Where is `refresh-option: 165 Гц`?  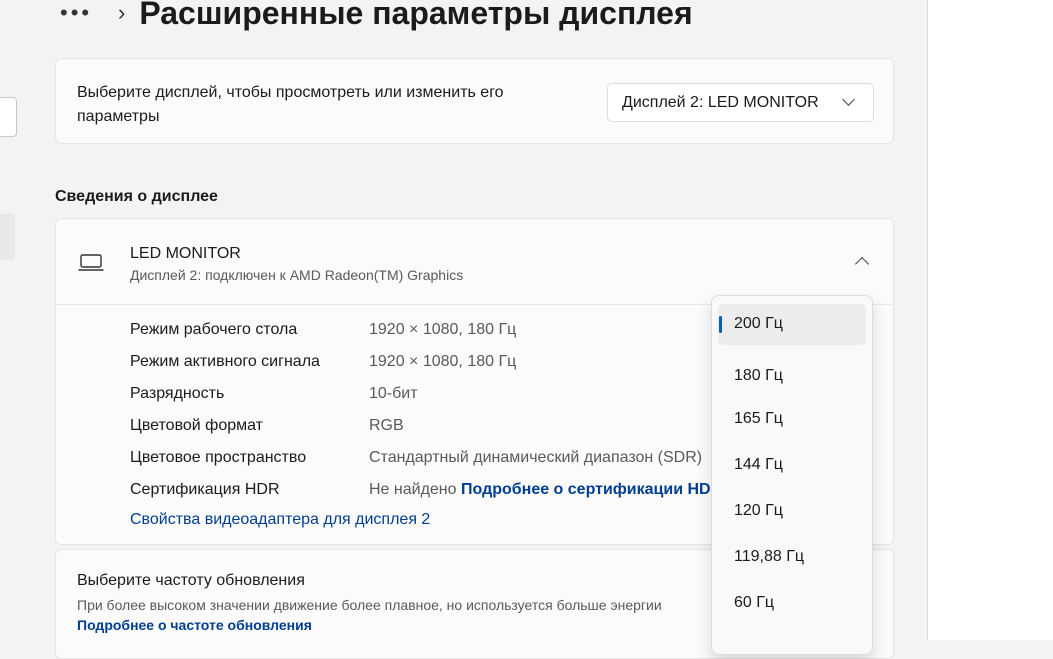 refresh-option: 165 Гц is located at coordinates (792, 419).